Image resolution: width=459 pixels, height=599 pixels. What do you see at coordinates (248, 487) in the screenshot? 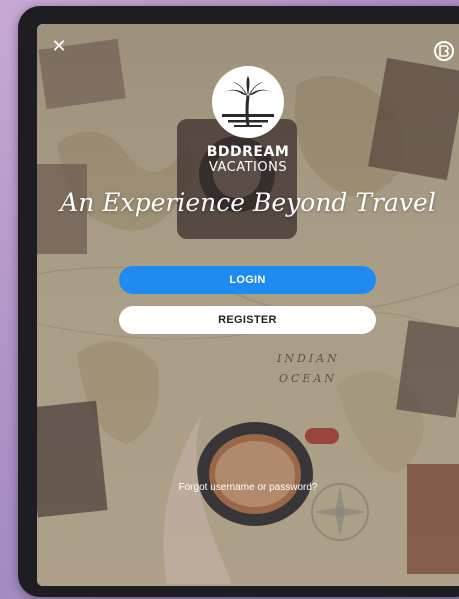
I see `forgot-credentials-link: Forgot username or password?` at bounding box center [248, 487].